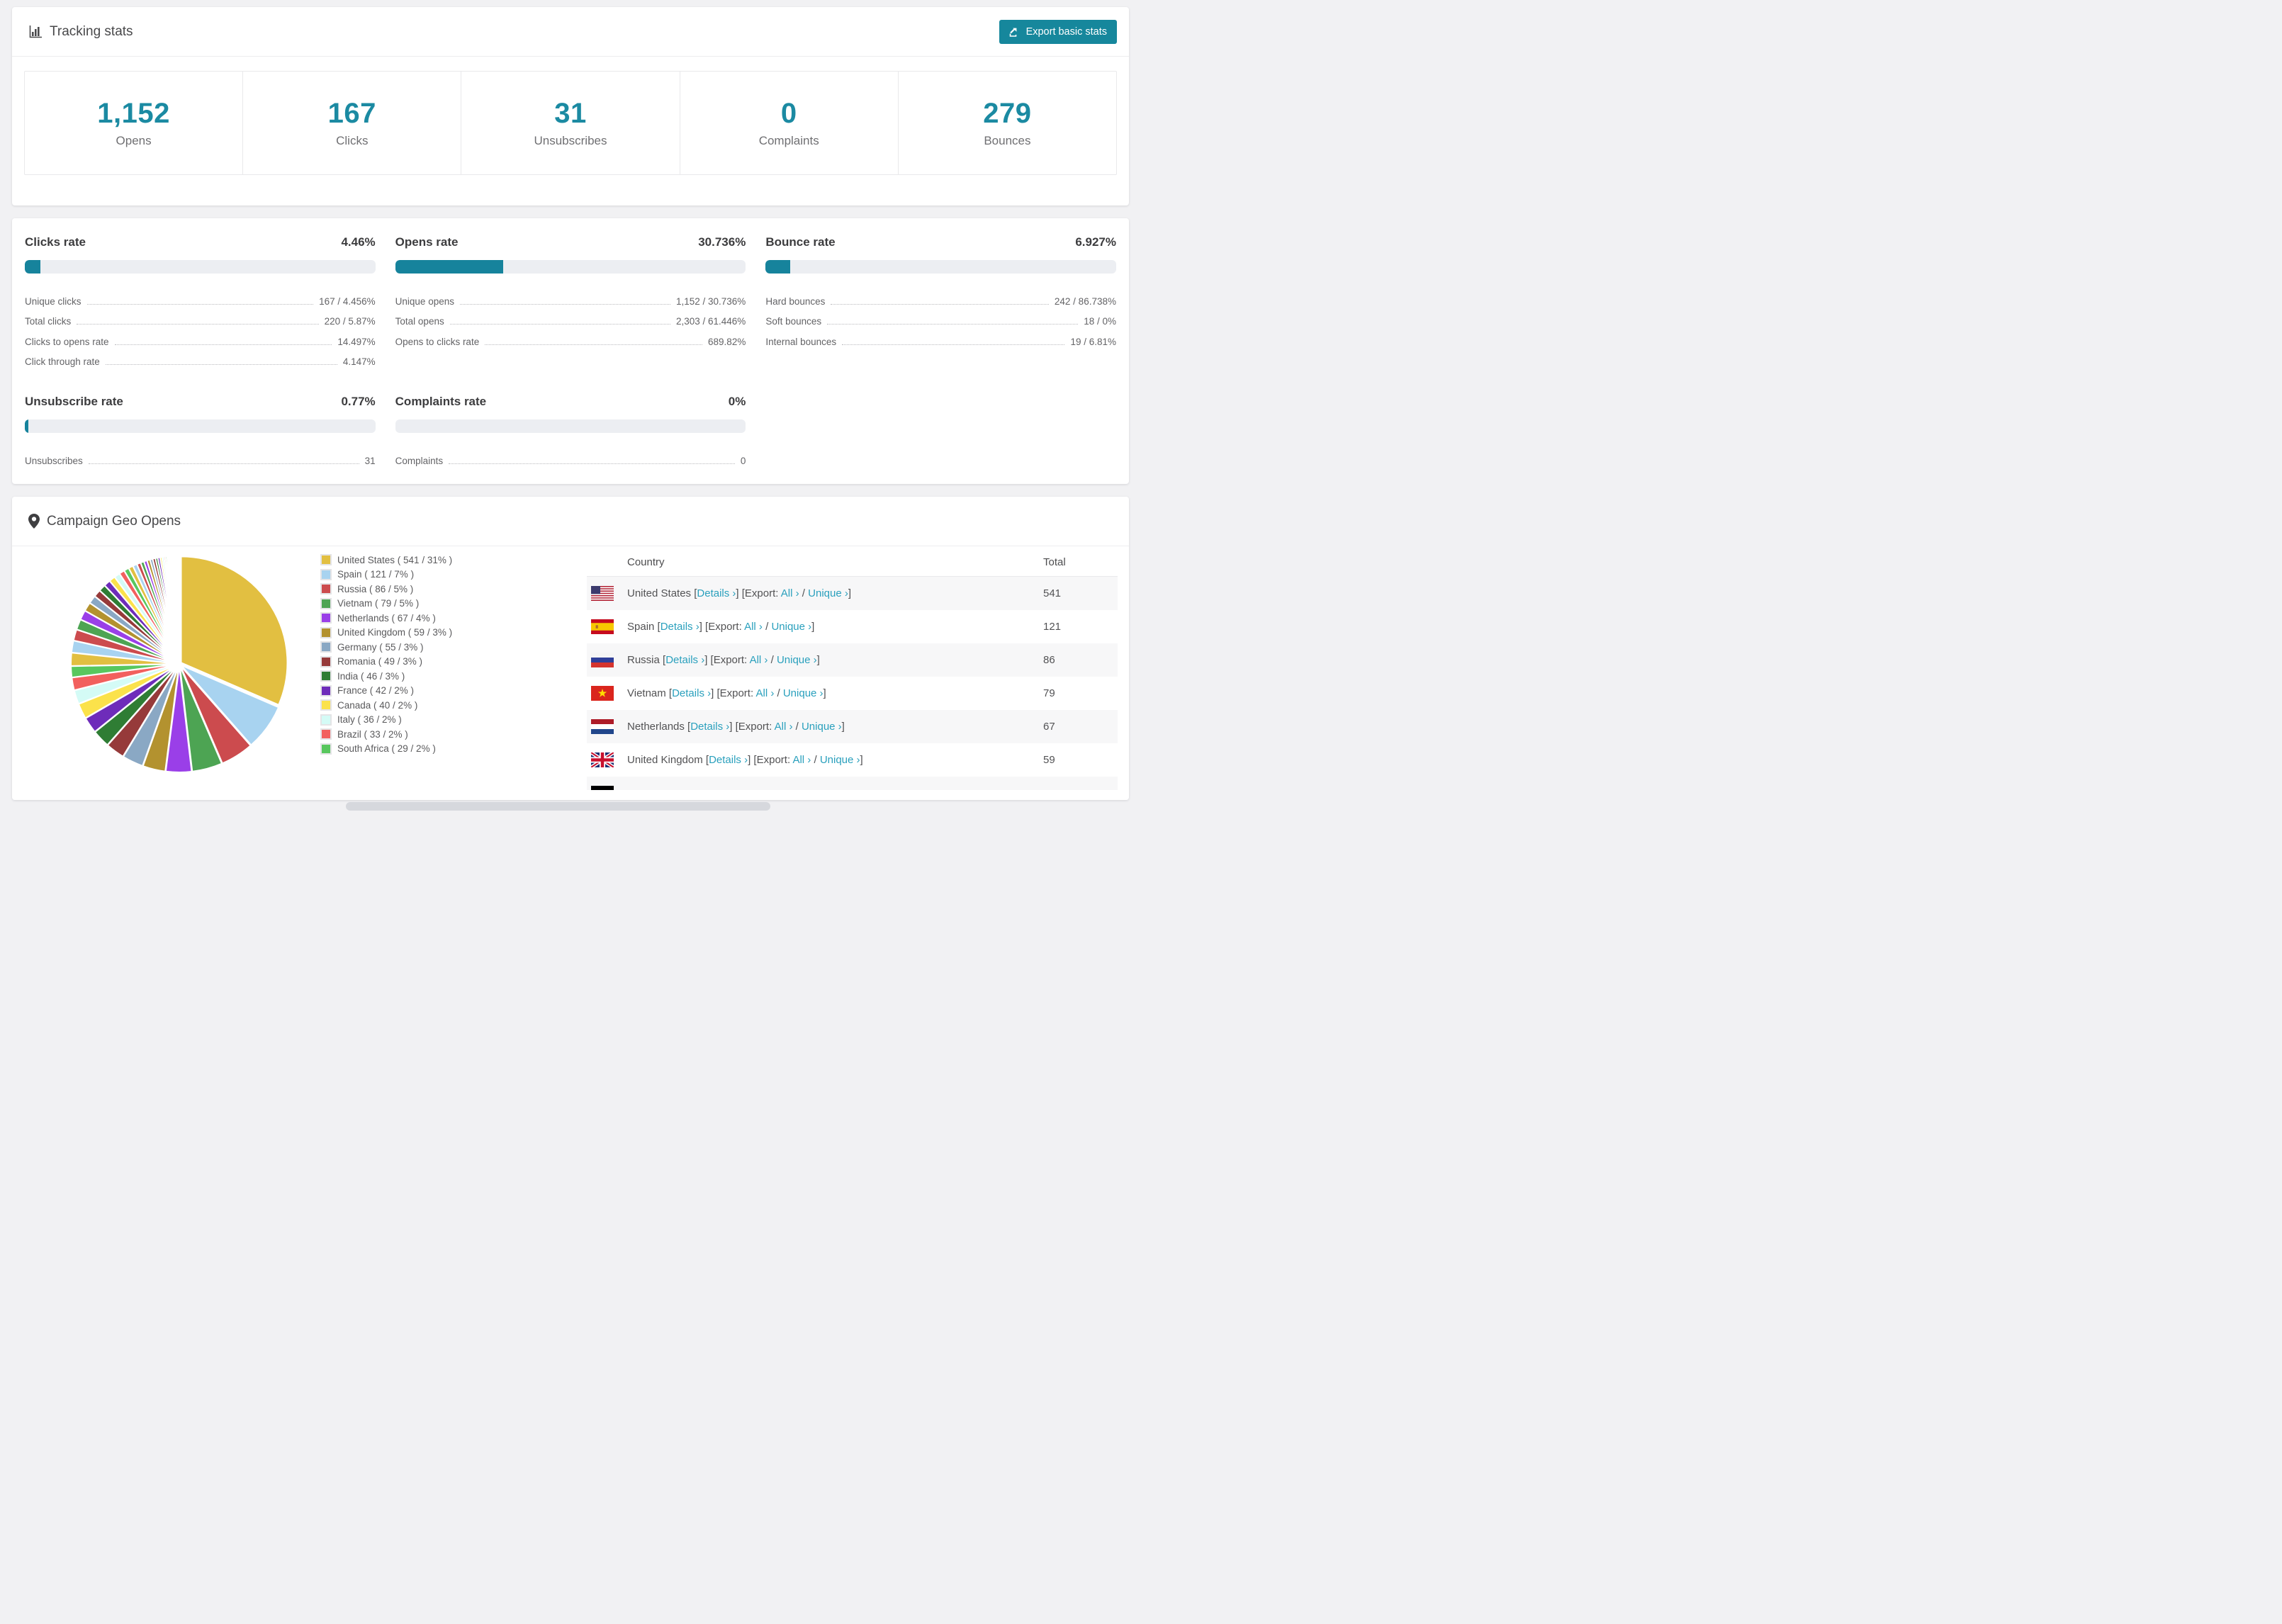  Describe the element at coordinates (1058, 32) in the screenshot. I see `export-basic-stats-button: Export basic stats` at that location.